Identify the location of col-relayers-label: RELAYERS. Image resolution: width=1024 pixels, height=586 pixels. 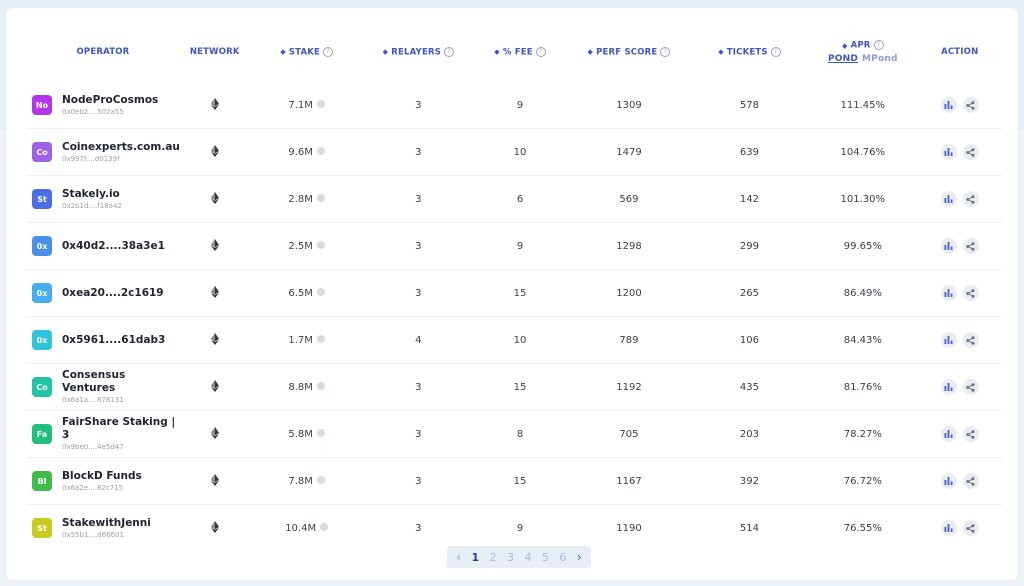
(416, 52).